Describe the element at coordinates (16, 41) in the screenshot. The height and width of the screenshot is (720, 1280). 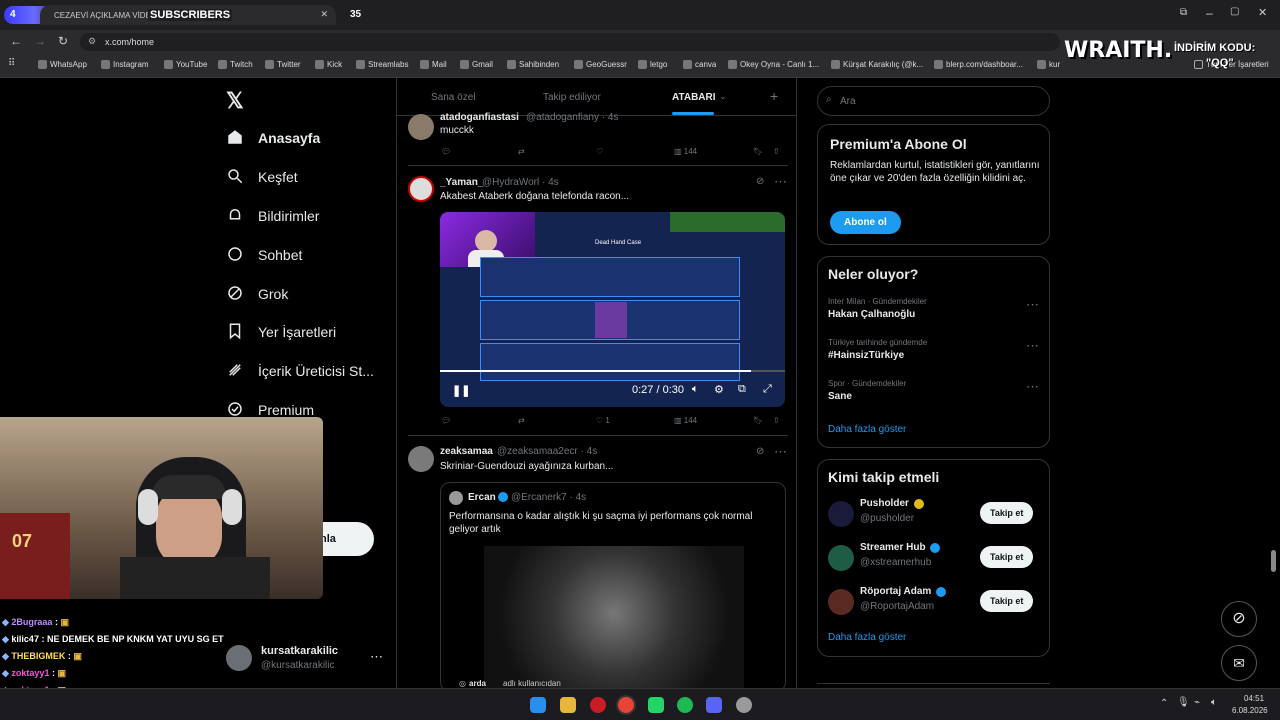
I see `back-icon: ←` at that location.